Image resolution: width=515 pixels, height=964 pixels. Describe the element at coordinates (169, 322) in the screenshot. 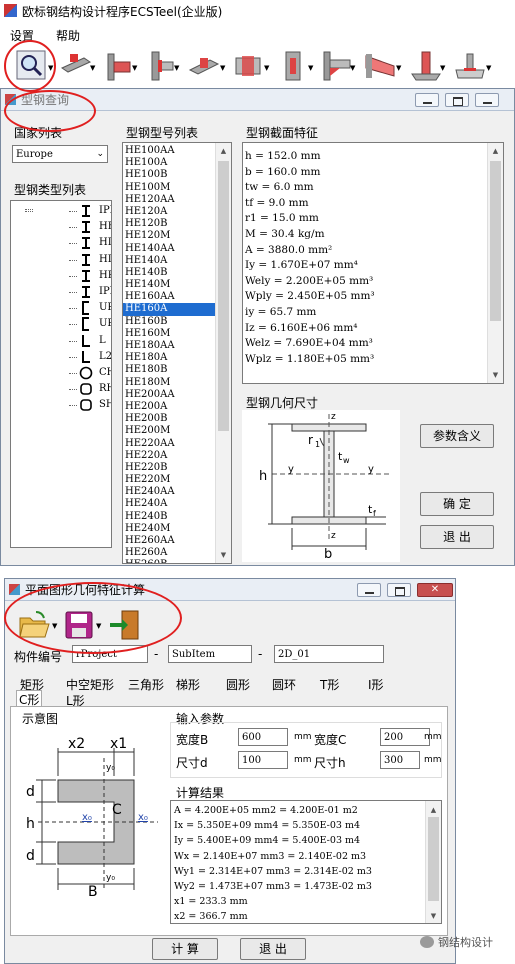

I see `model-item: HE160B` at that location.